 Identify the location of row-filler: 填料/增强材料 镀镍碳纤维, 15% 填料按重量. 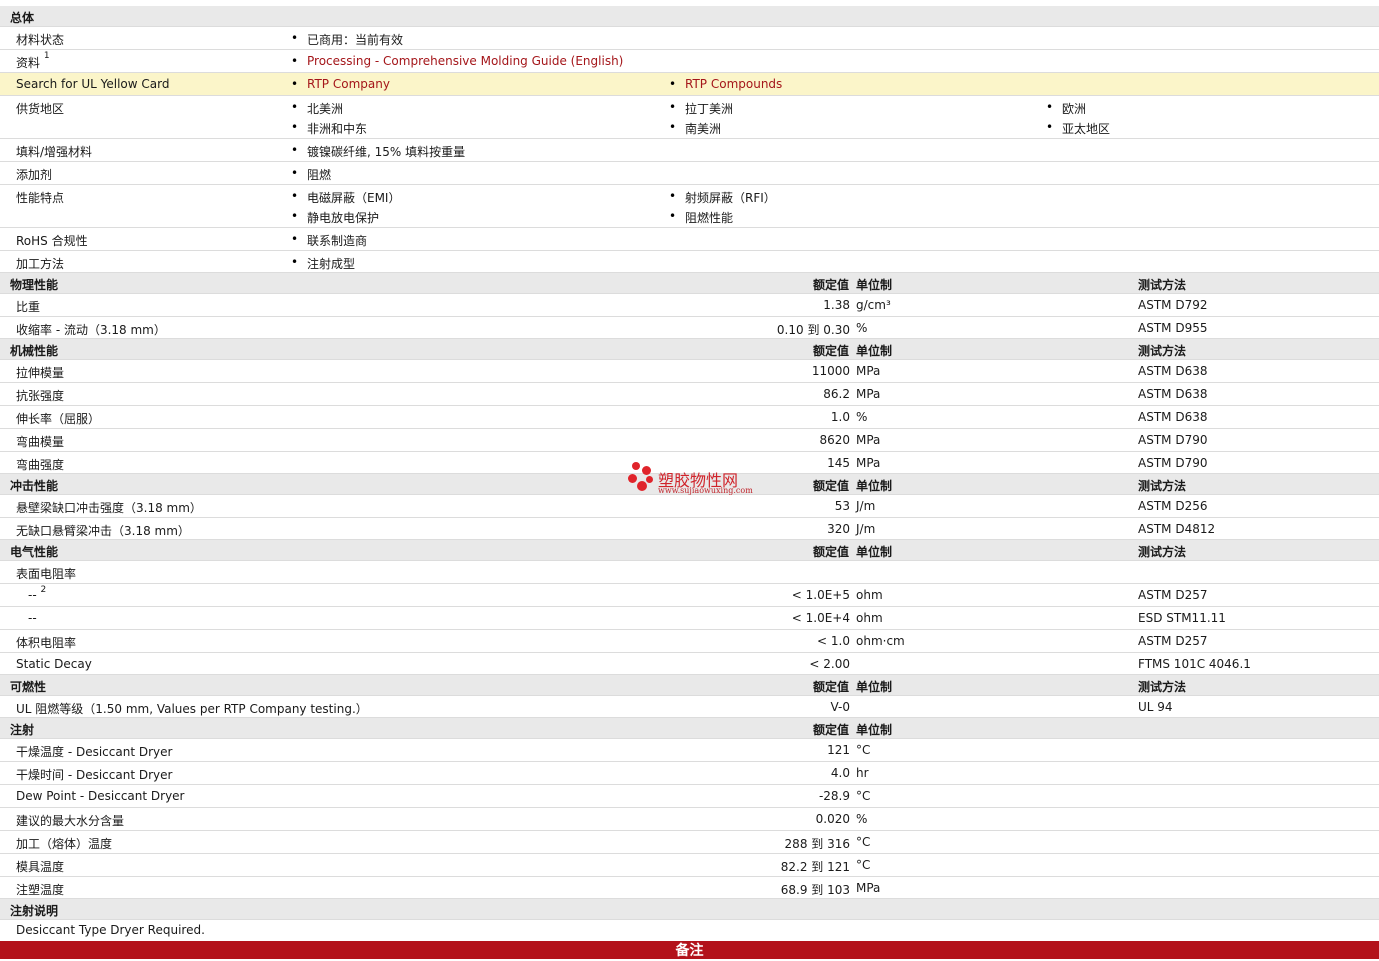
(689, 150).